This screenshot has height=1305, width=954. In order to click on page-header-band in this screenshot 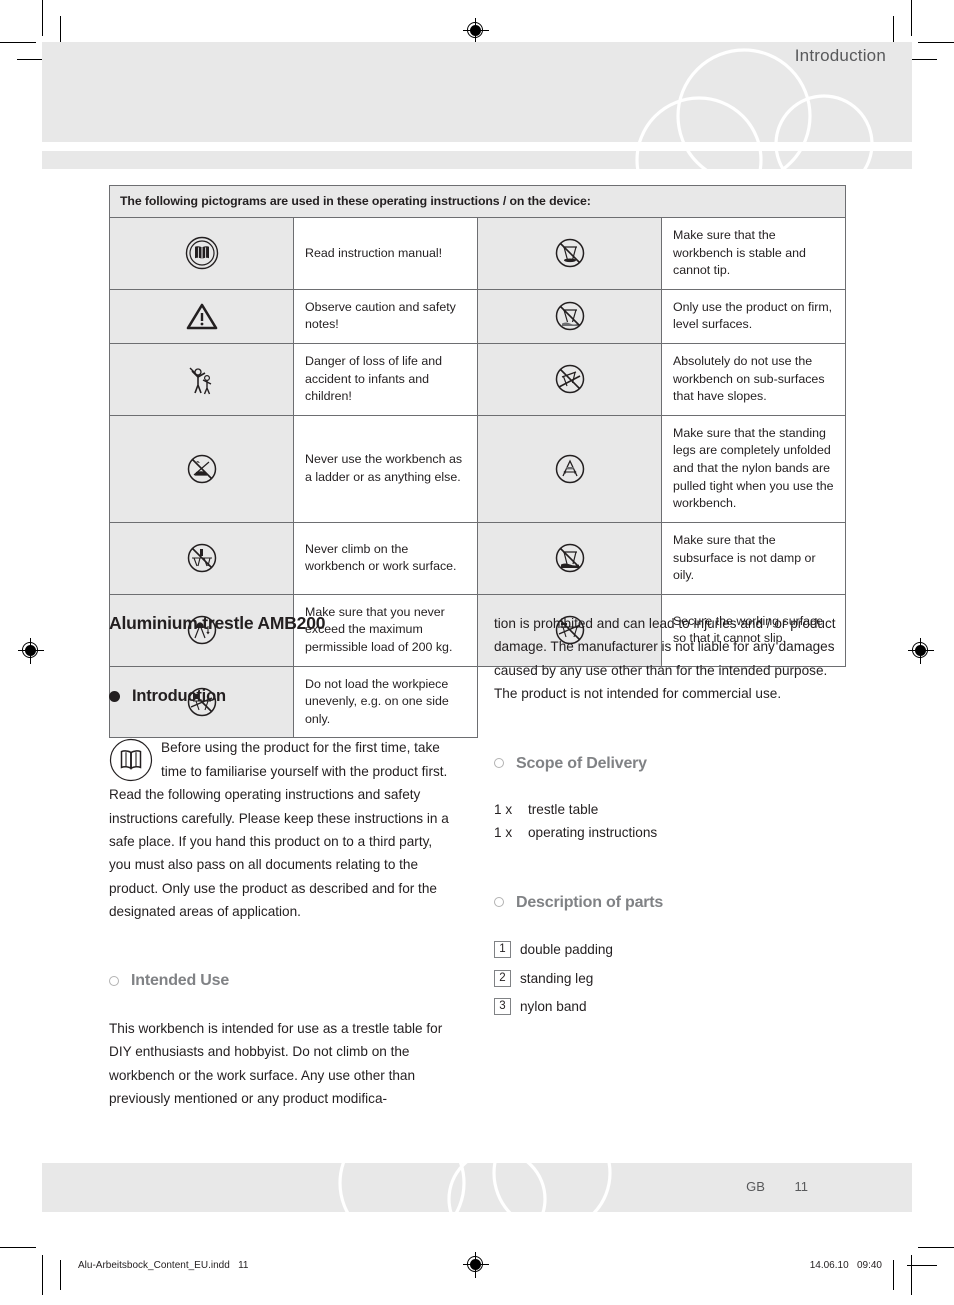, I will do `click(477, 92)`.